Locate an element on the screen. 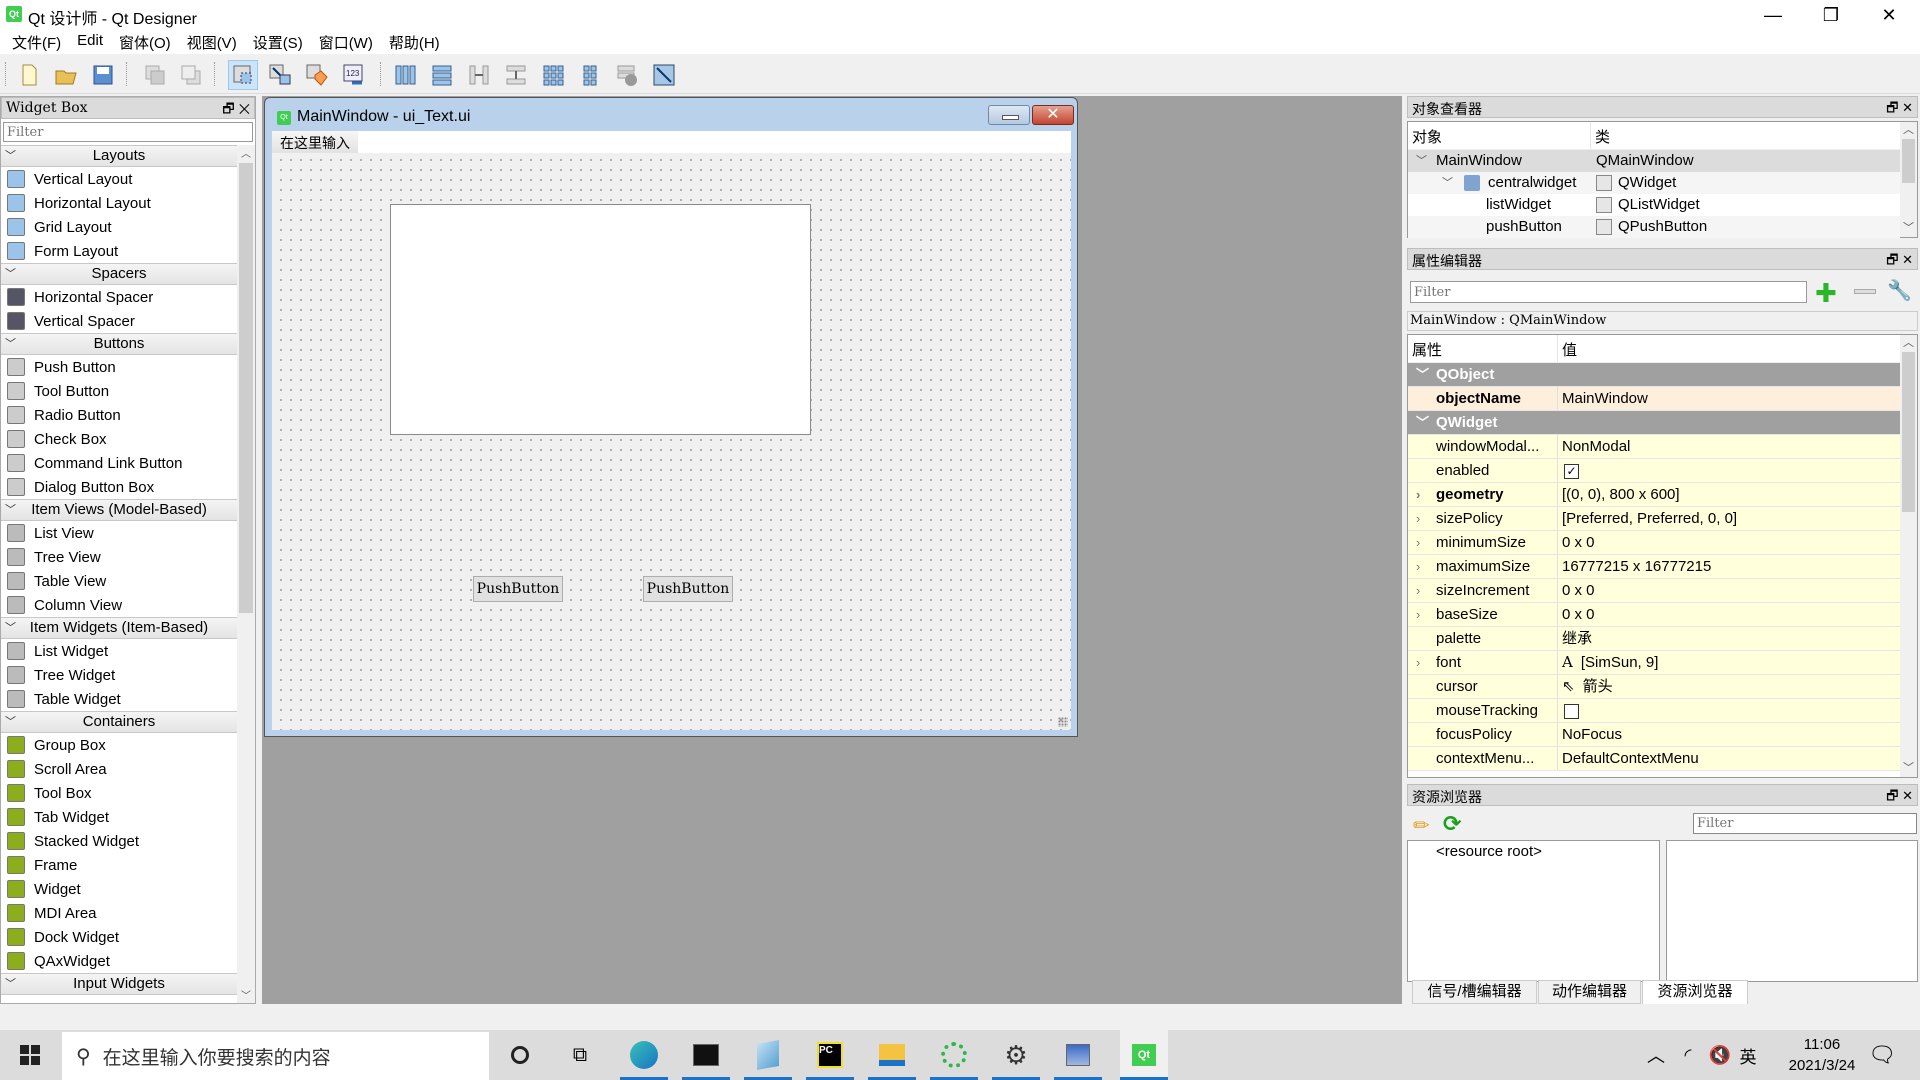 The image size is (1920, 1080). menu-edit: Edit is located at coordinates (90, 42).